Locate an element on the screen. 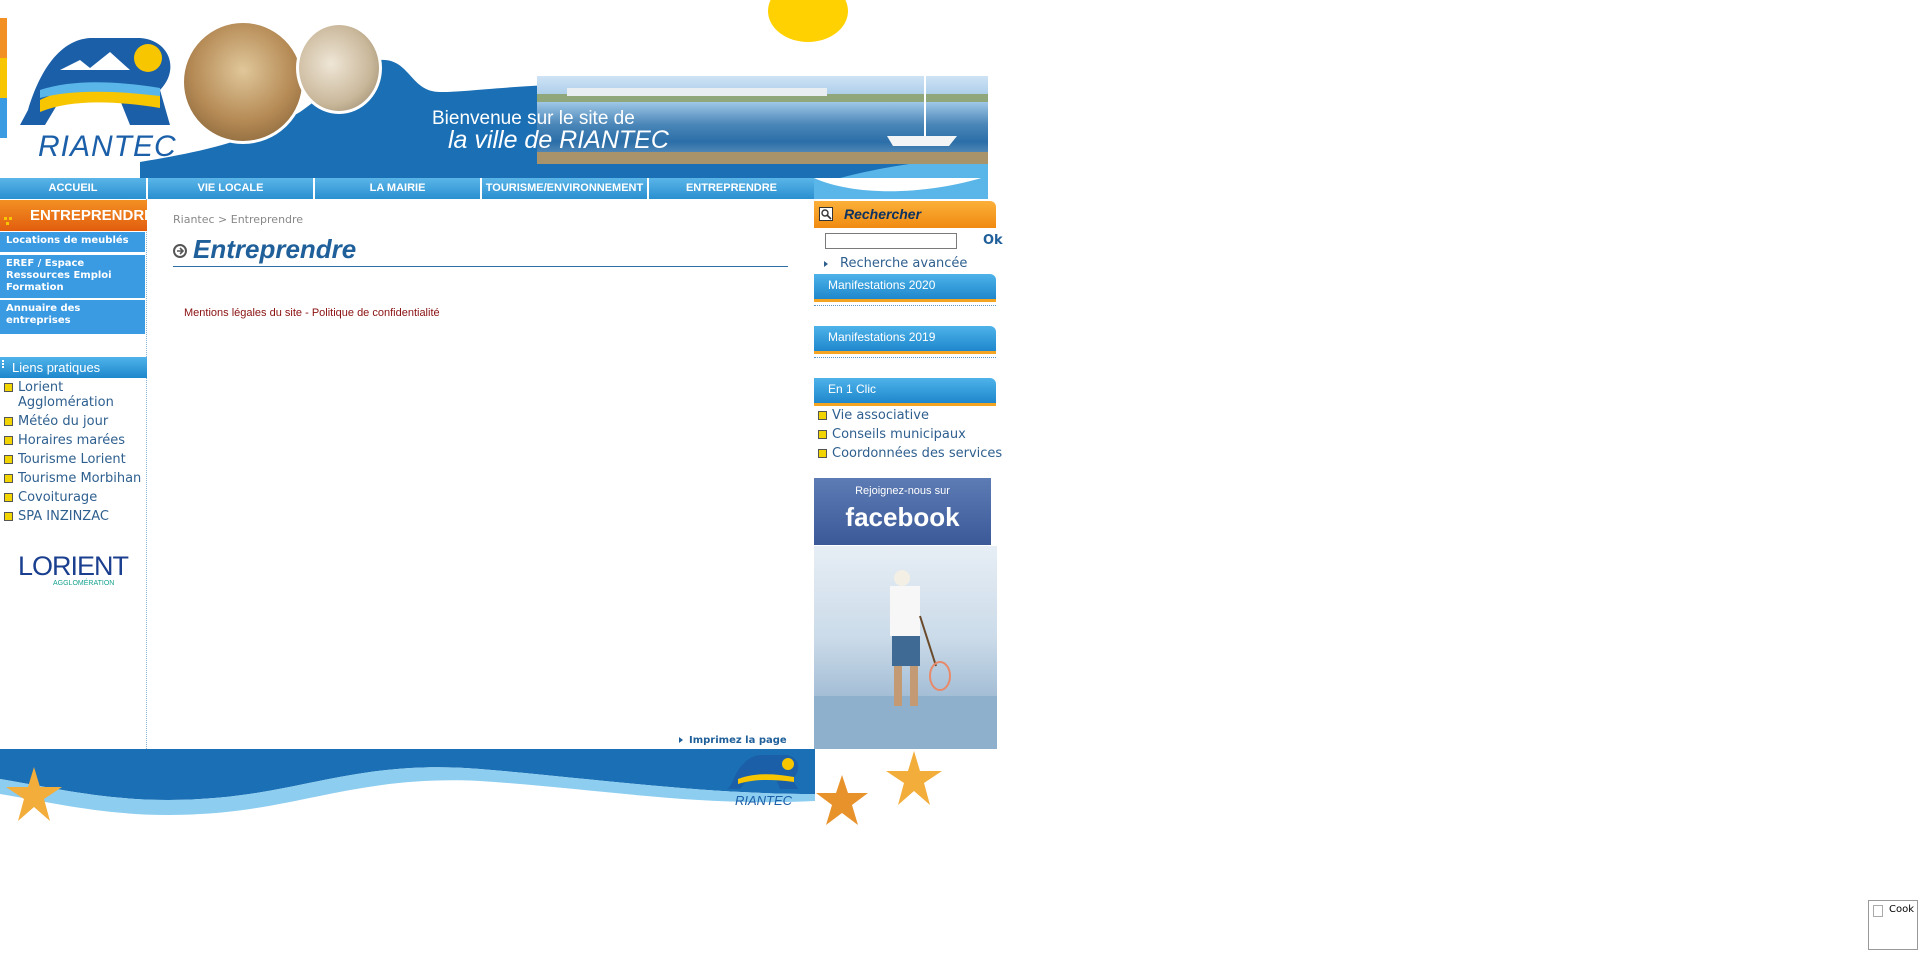 This screenshot has width=1920, height=955. cookie-widget: Cook is located at coordinates (1893, 925).